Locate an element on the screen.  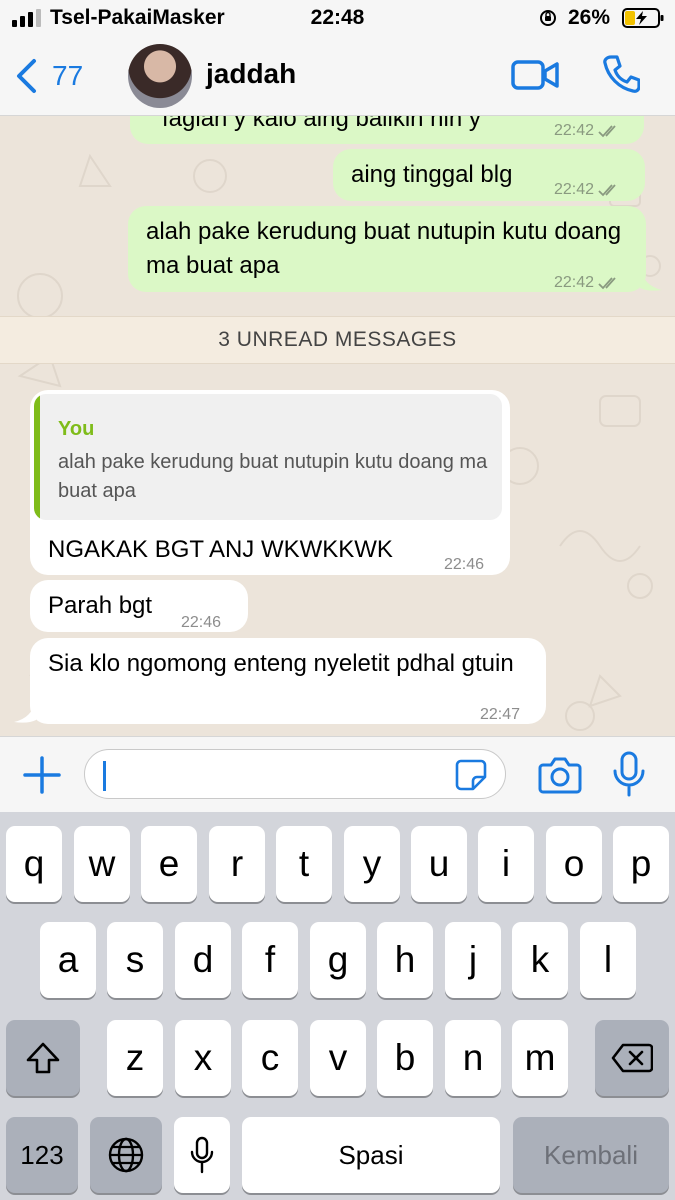
key-m: m is located at coordinates (540, 1058).